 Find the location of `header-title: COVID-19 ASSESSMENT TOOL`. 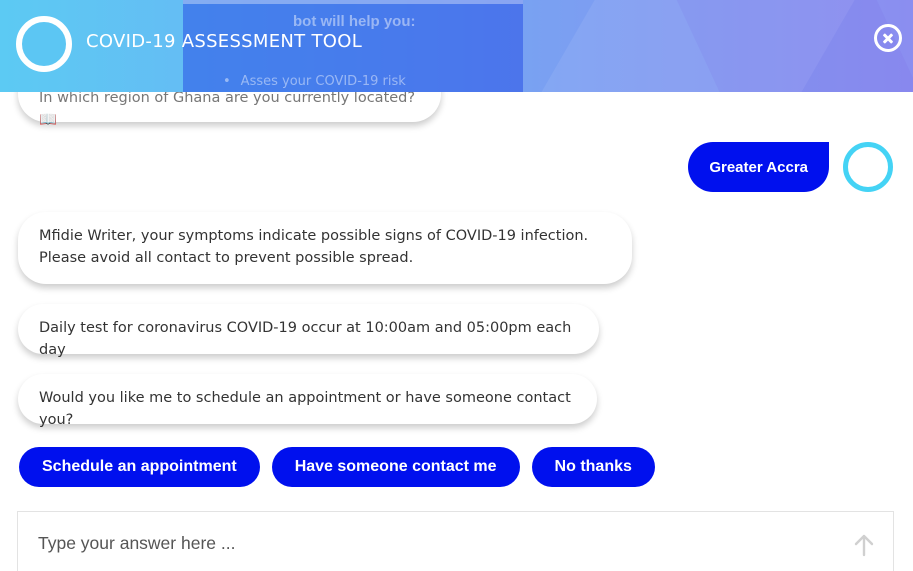

header-title: COVID-19 ASSESSMENT TOOL is located at coordinates (224, 41).